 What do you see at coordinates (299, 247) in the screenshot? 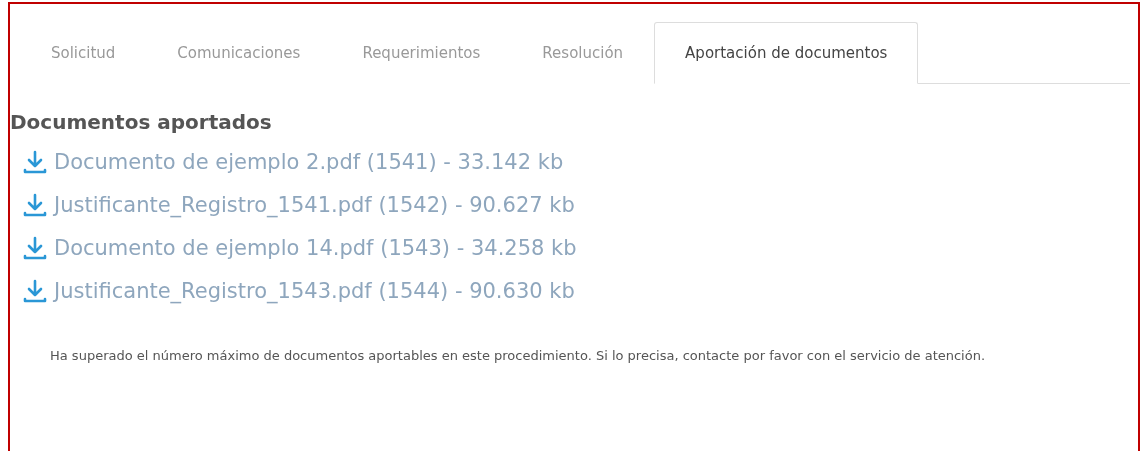
I see `document-link: Documento de ejemplo 14.pdf (1543) - 34.258 kb` at bounding box center [299, 247].